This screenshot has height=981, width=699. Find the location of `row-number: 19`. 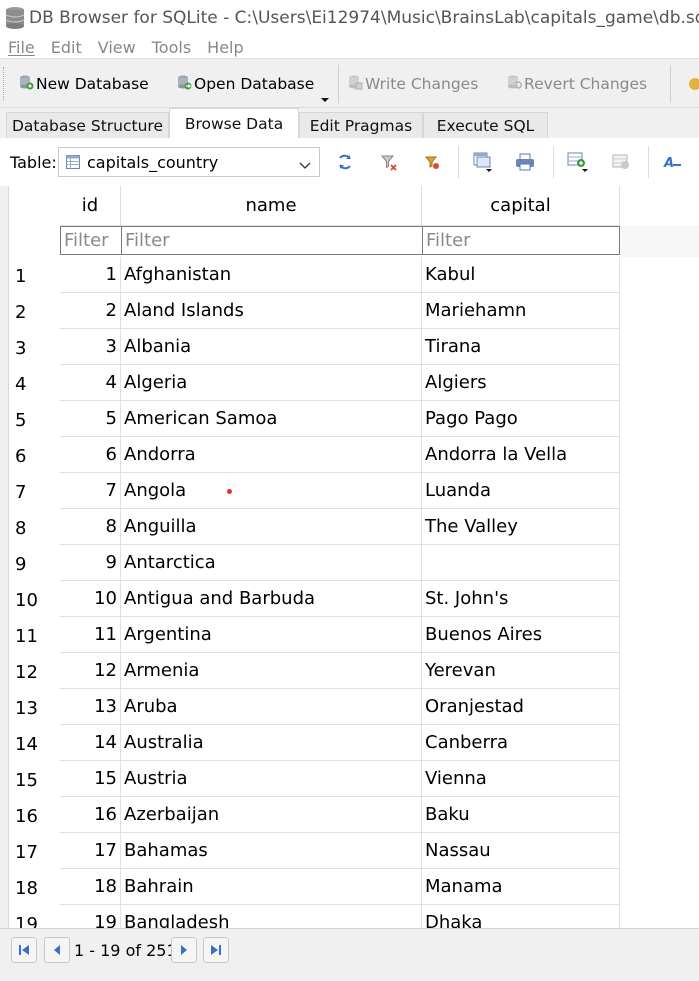

row-number: 19 is located at coordinates (34, 916).